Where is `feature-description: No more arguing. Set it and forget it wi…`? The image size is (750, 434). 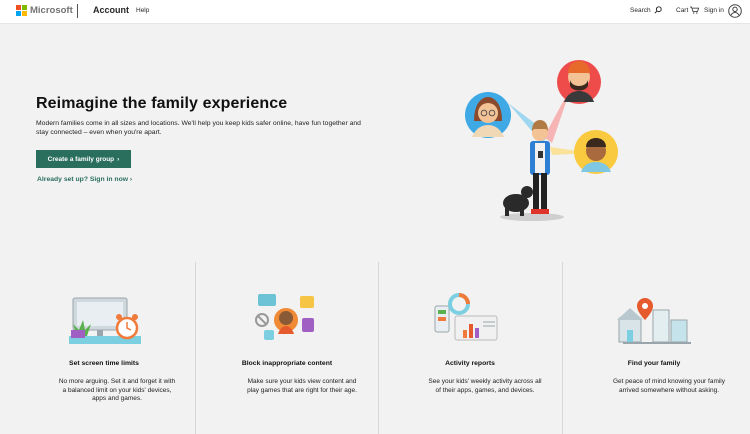 feature-description: No more arguing. Set it and forget it wi… is located at coordinates (117, 390).